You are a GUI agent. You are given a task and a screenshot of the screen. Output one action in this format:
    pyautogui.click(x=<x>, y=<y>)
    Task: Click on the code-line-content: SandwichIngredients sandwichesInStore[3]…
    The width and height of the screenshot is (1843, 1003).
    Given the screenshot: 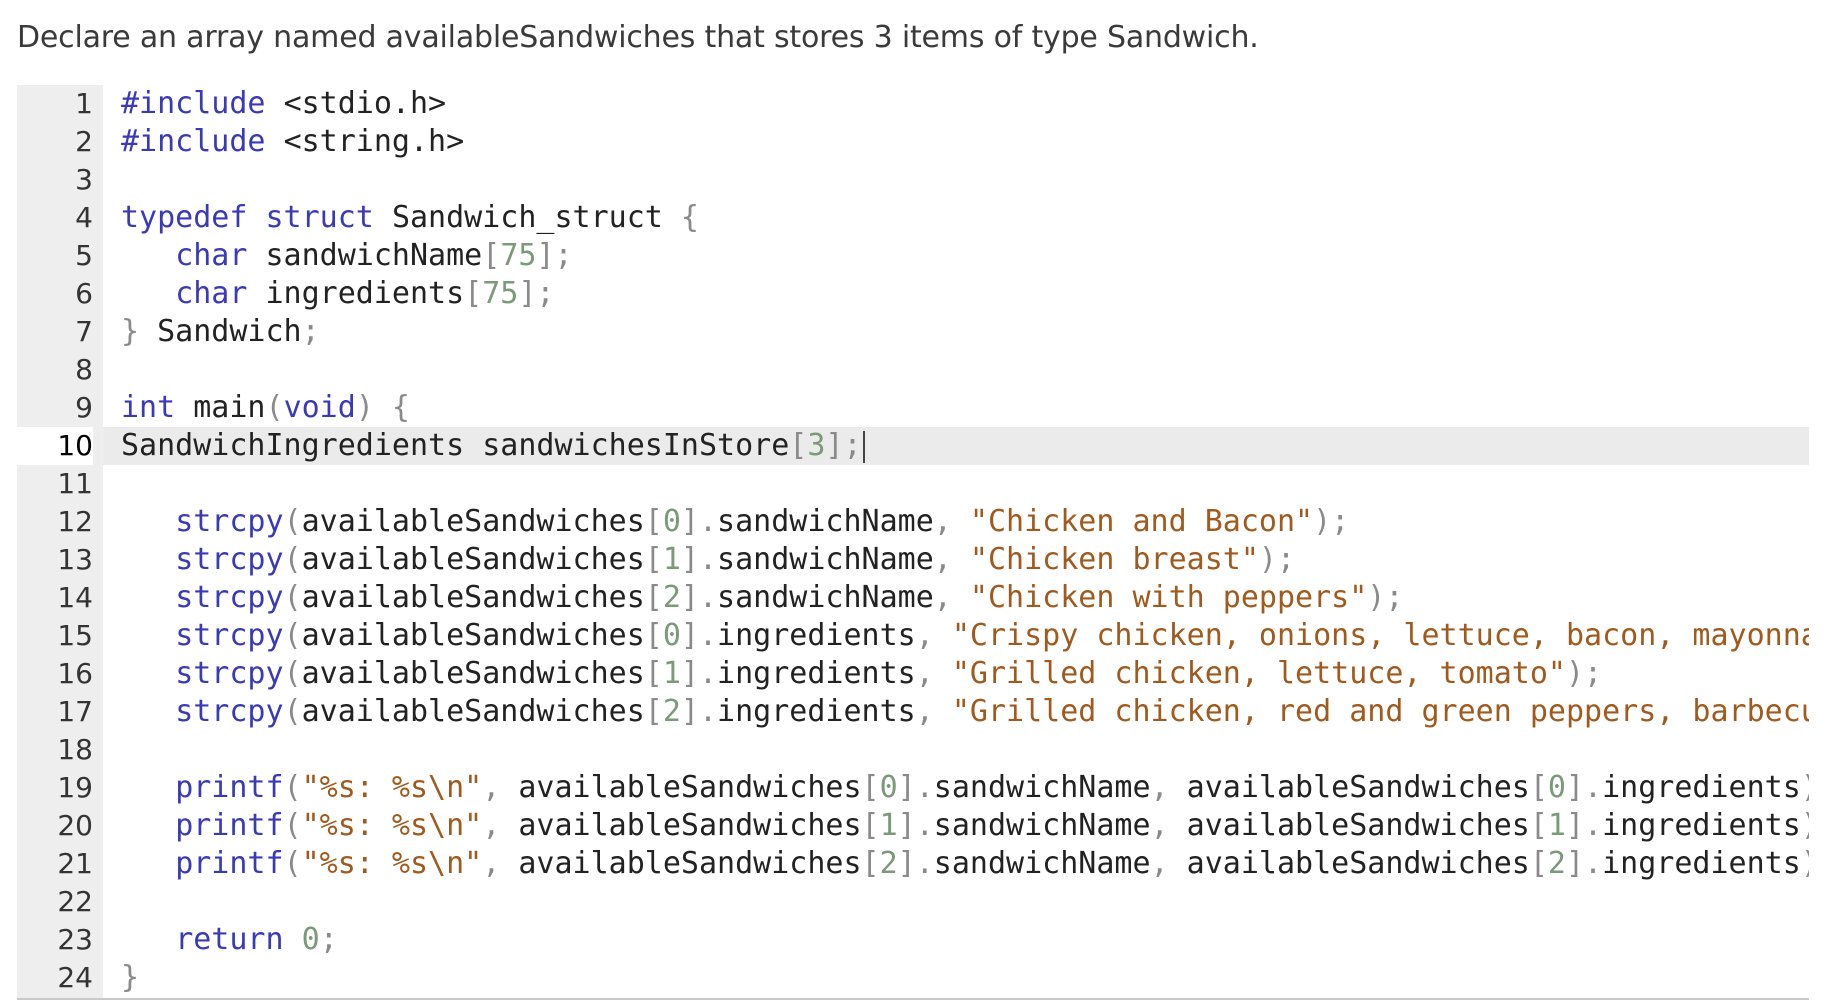 What is the action you would take?
    pyautogui.click(x=956, y=446)
    